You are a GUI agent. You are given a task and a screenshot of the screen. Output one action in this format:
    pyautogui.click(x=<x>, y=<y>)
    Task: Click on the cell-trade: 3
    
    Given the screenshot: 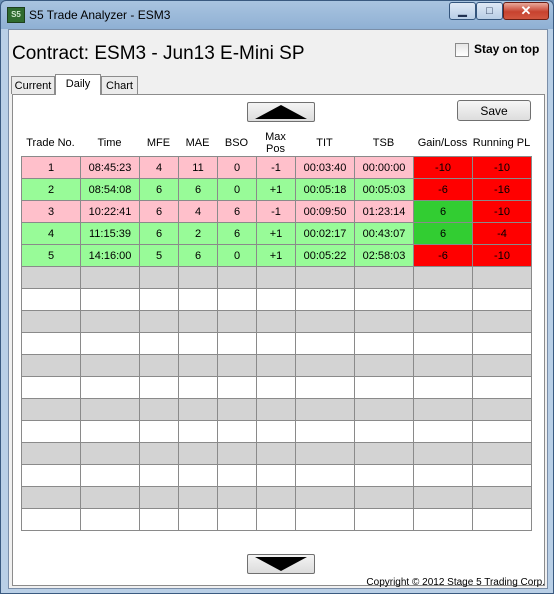 What is the action you would take?
    pyautogui.click(x=51, y=211)
    